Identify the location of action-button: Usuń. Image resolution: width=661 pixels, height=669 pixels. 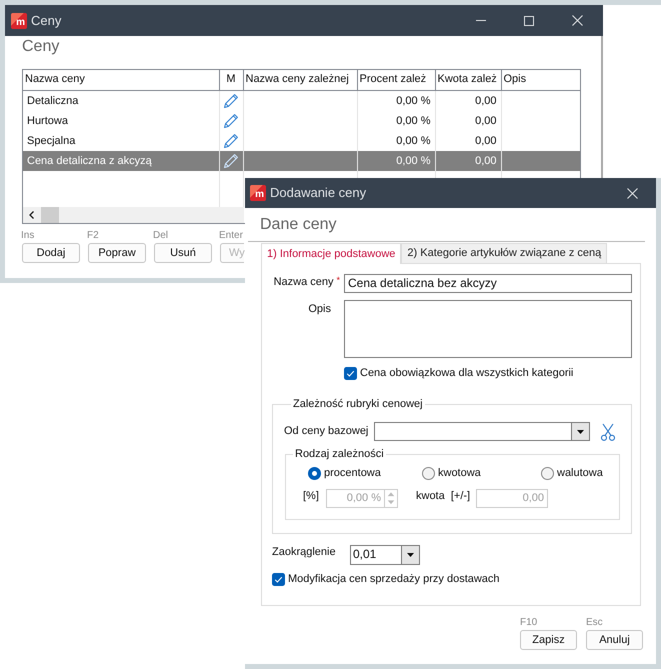
(183, 253).